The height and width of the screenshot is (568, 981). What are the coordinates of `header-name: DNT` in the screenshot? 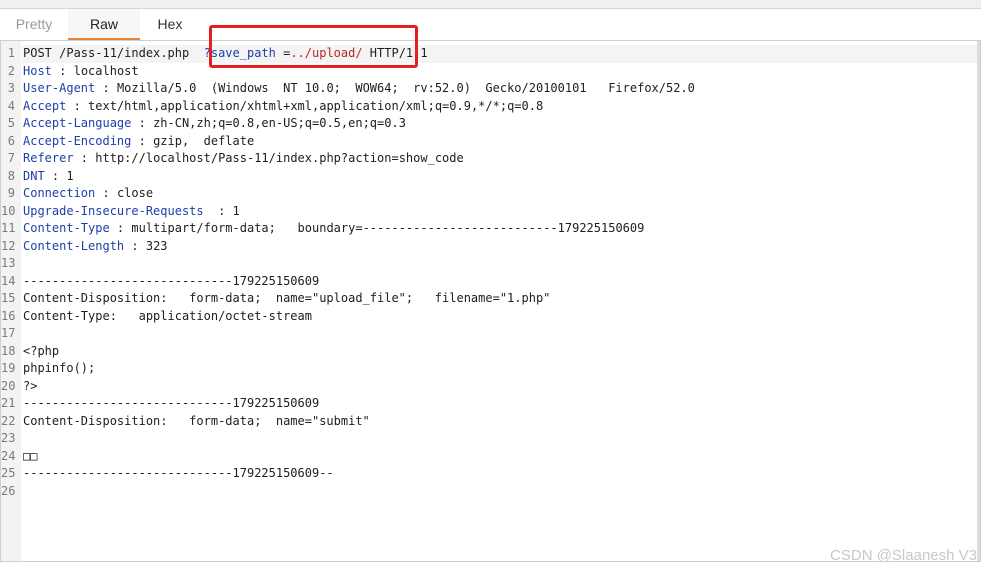 It's located at (34, 175).